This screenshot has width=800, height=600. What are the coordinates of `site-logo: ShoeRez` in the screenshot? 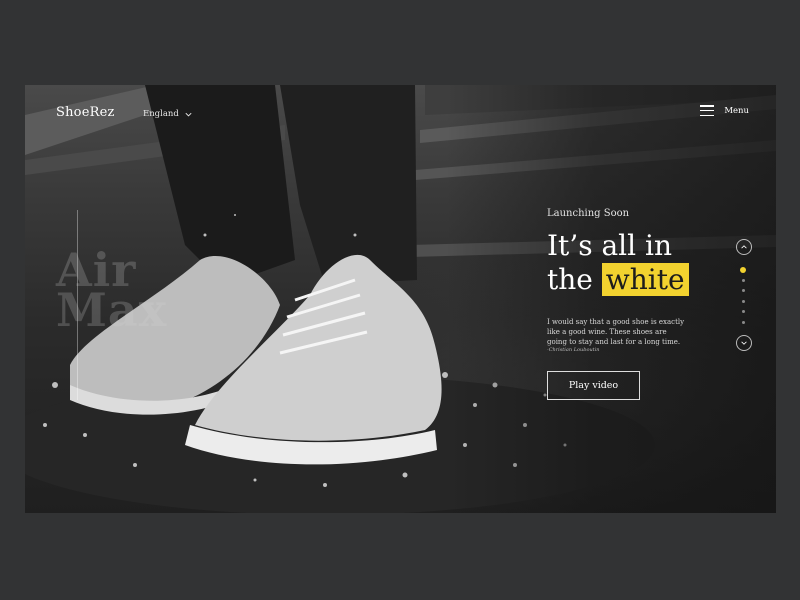 It's located at (85, 112).